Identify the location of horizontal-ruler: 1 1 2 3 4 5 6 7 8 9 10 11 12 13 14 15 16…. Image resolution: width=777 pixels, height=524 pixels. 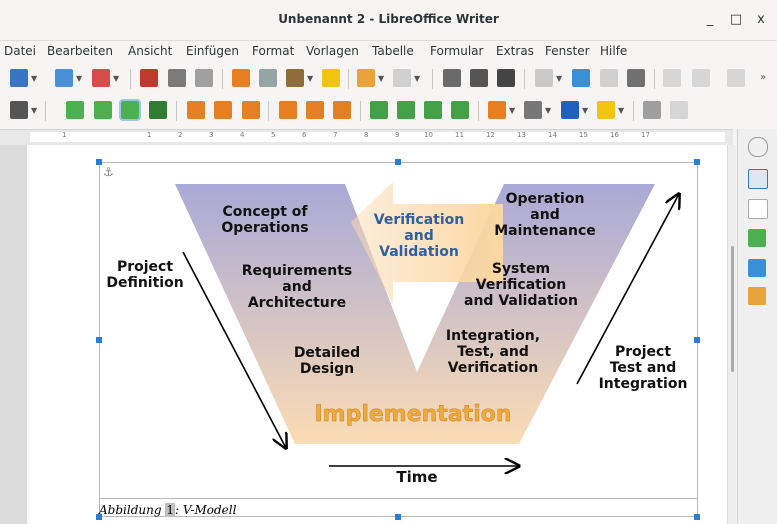
(366, 137).